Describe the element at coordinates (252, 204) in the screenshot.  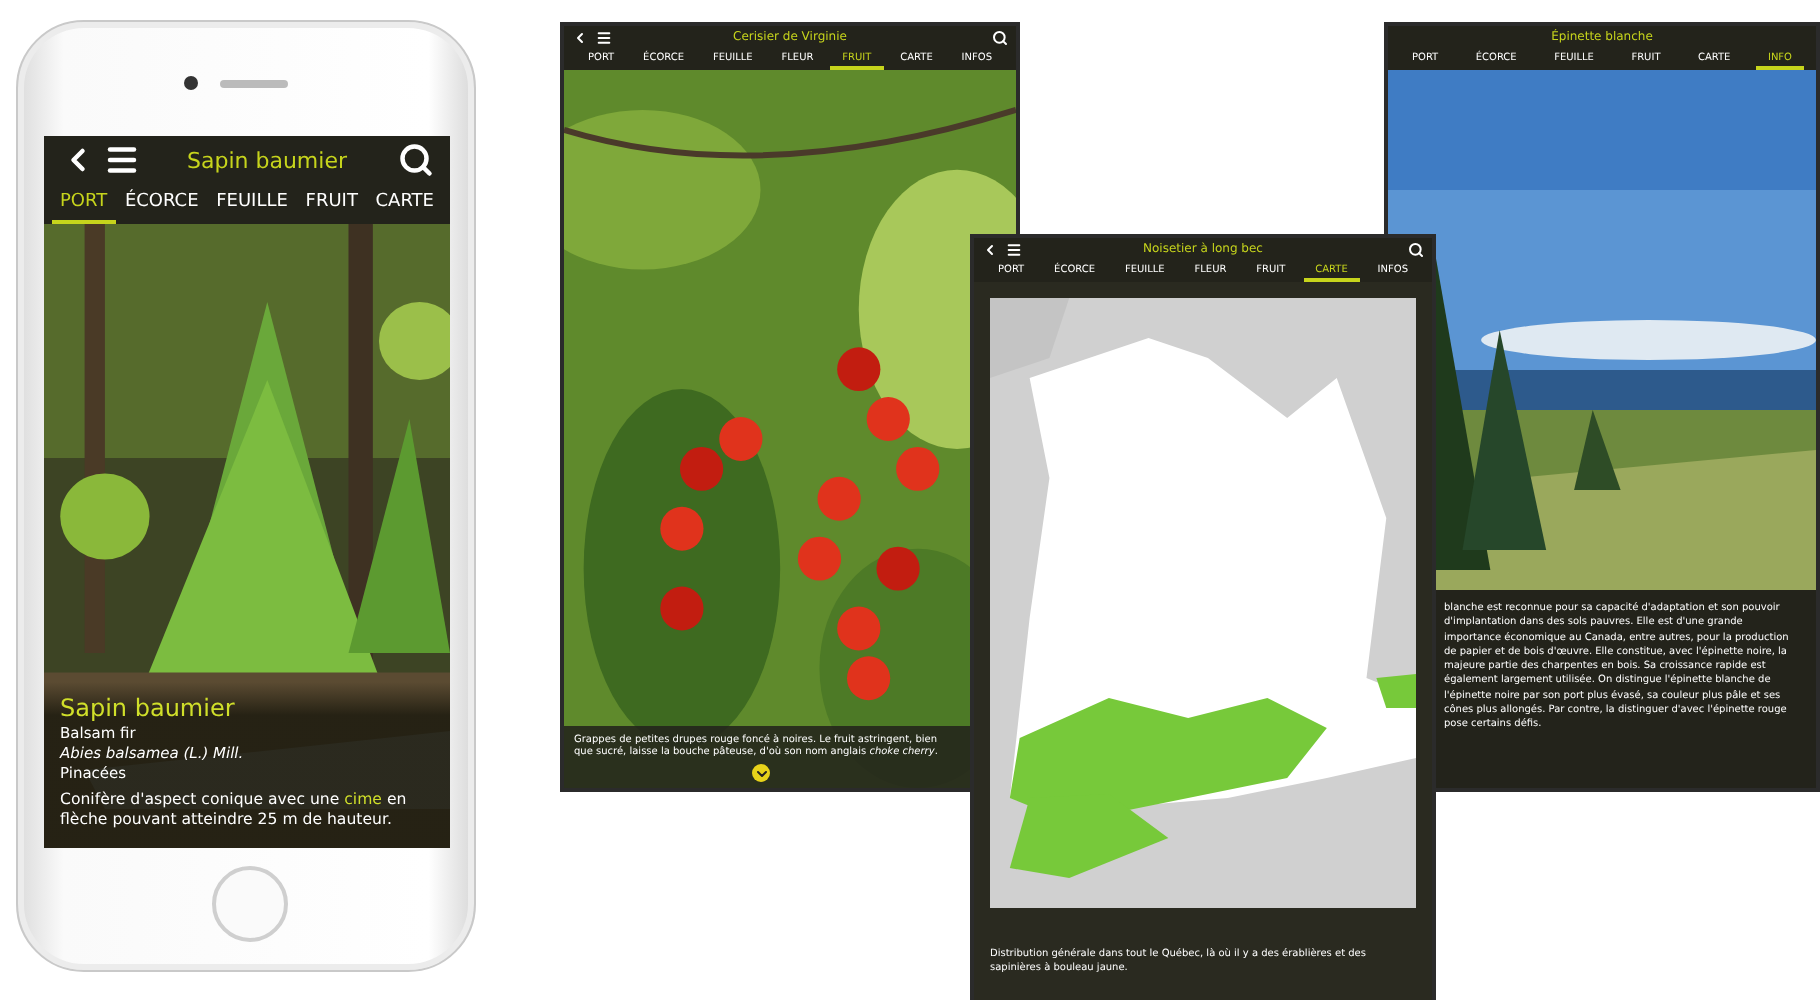
I see `tab: FEUILLE` at that location.